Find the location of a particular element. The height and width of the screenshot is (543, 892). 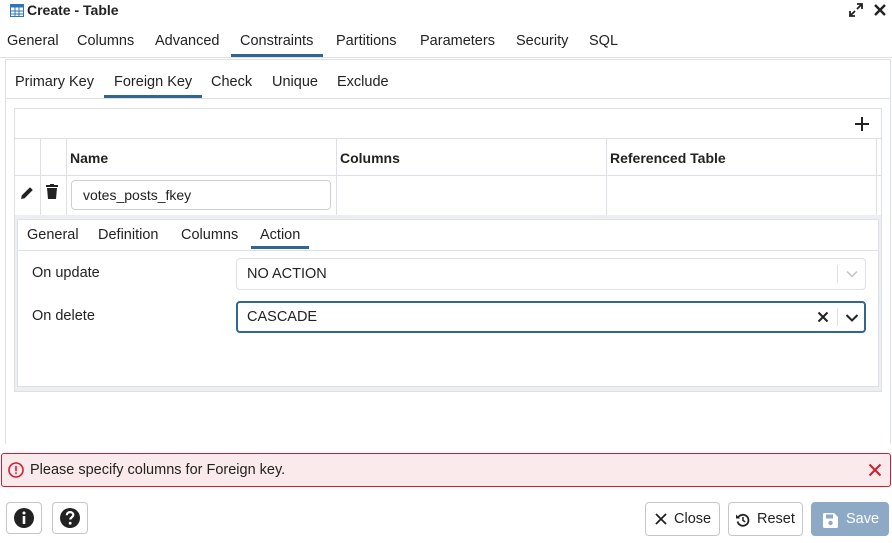

clear-icon is located at coordinates (823, 317).